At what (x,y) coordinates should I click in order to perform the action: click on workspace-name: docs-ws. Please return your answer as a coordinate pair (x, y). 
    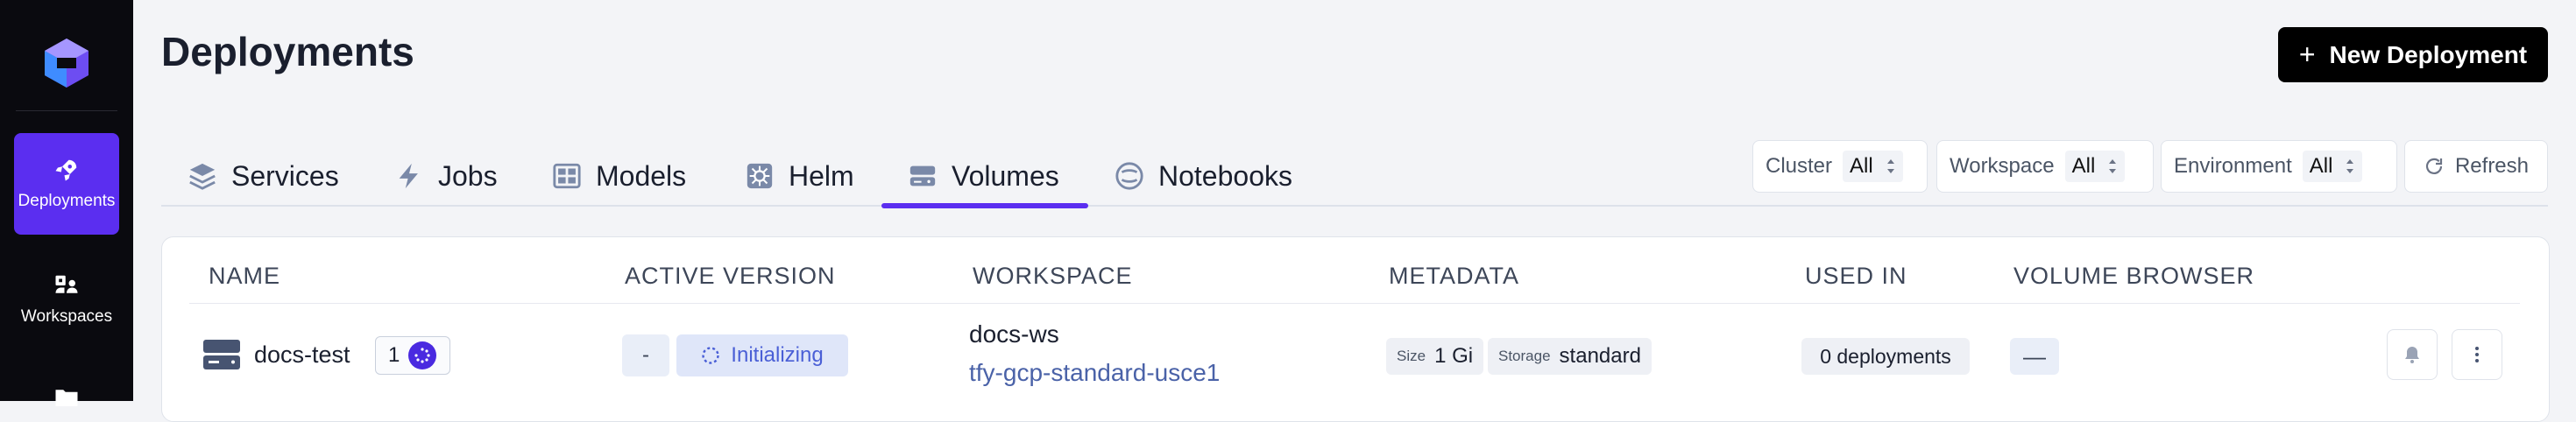
    Looking at the image, I should click on (1014, 334).